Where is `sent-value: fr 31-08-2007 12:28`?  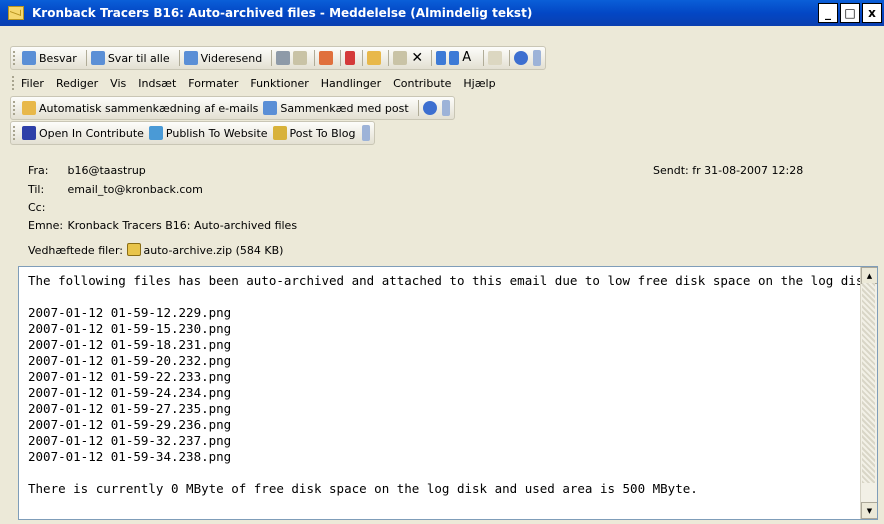 sent-value: fr 31-08-2007 12:28 is located at coordinates (748, 170).